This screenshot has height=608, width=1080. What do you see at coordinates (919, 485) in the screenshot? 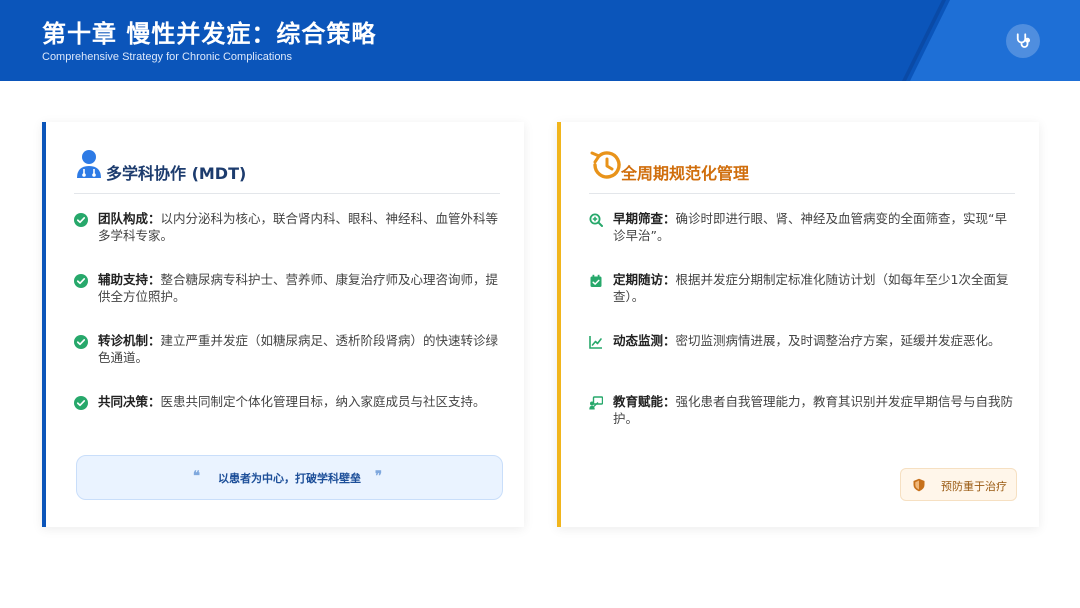
I see `shield-icon` at bounding box center [919, 485].